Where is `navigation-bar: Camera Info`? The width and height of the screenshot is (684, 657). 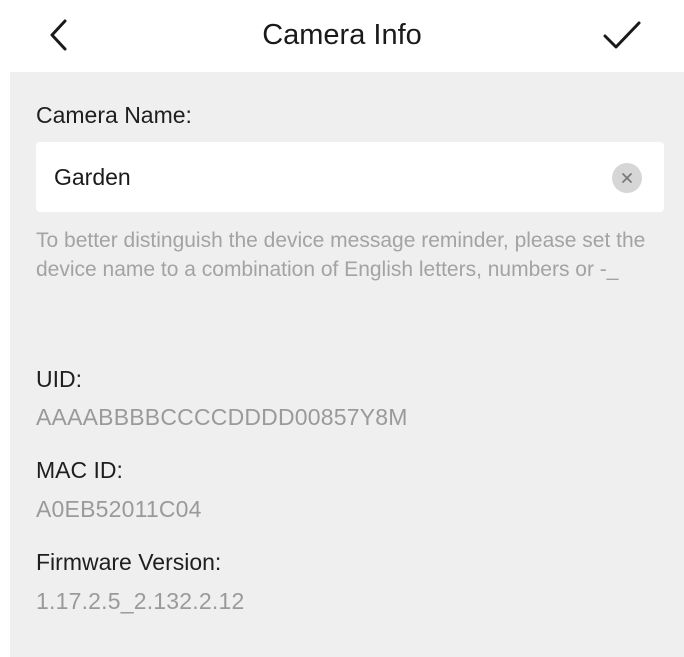 navigation-bar: Camera Info is located at coordinates (342, 36).